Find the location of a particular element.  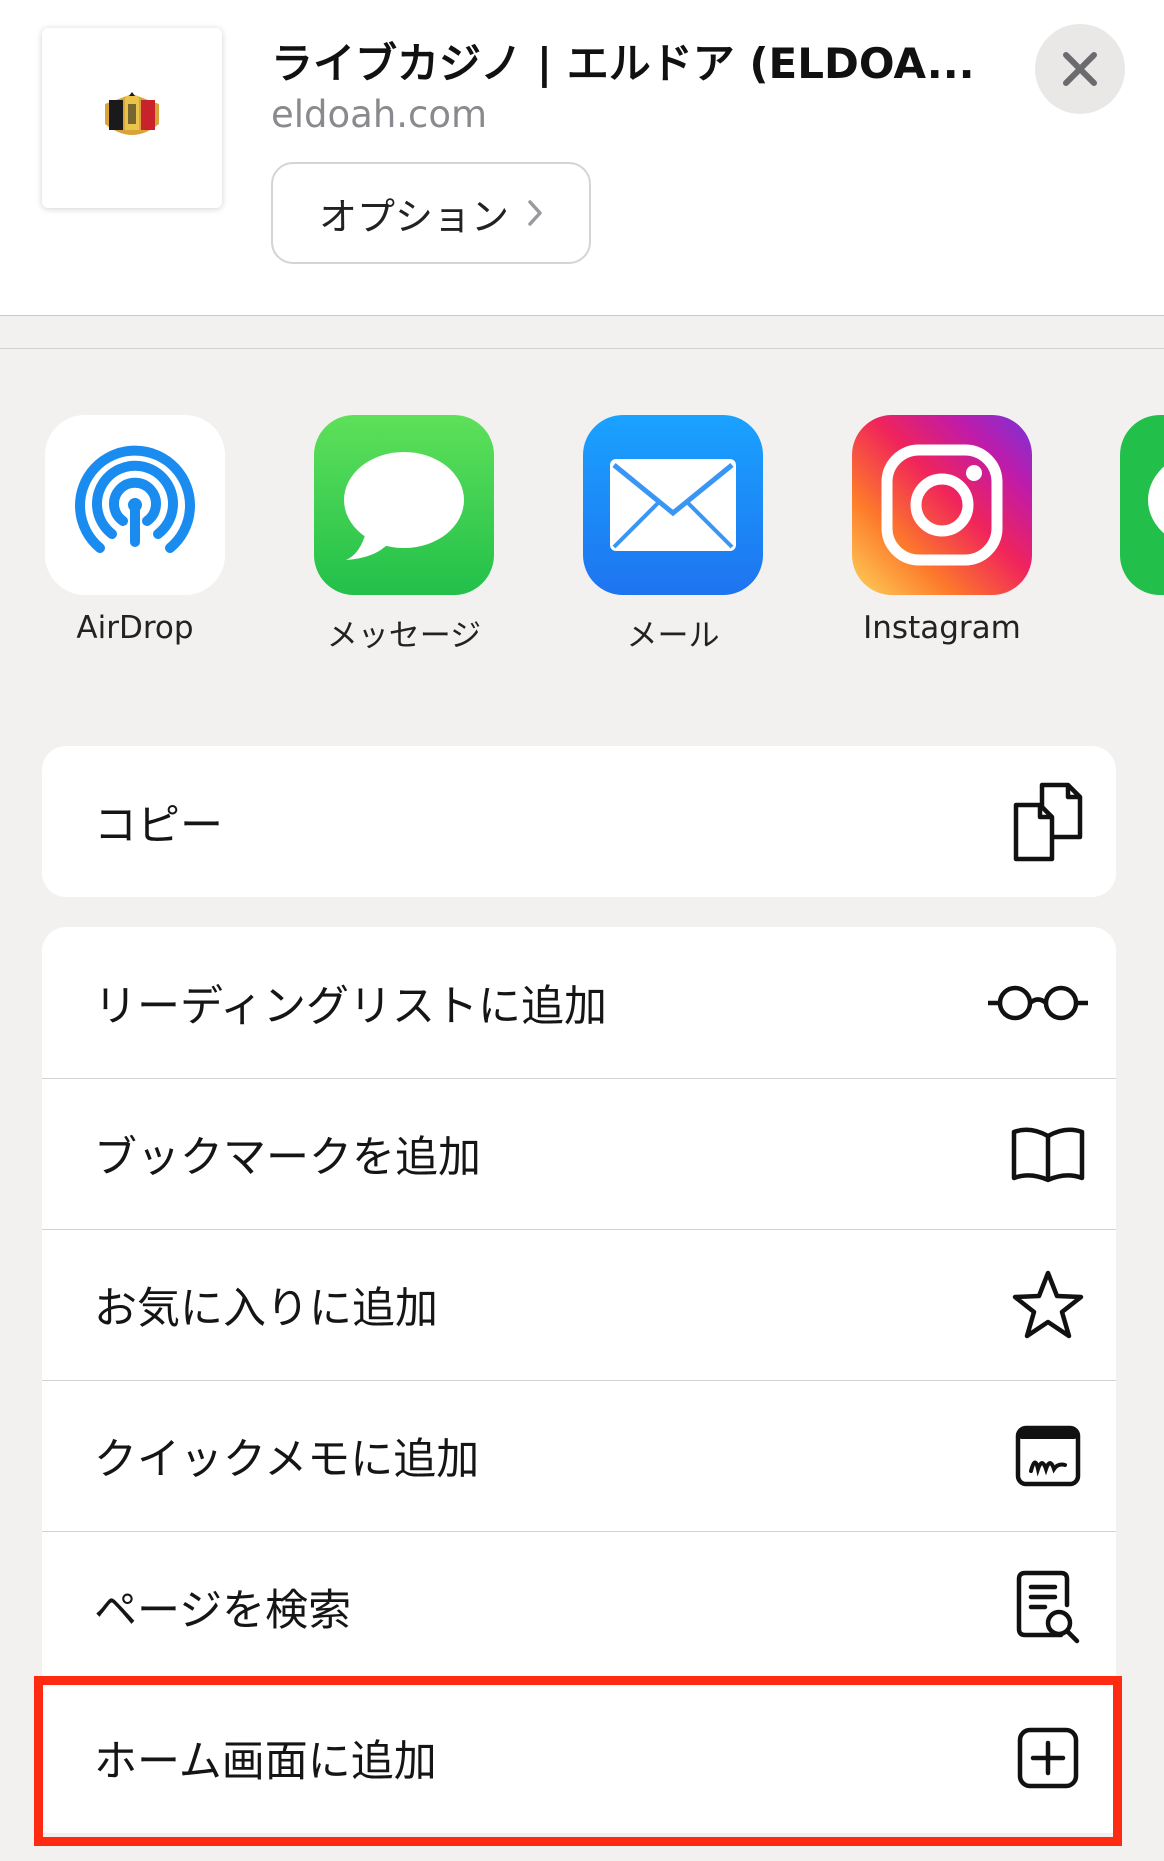

close-button is located at coordinates (1080, 69).